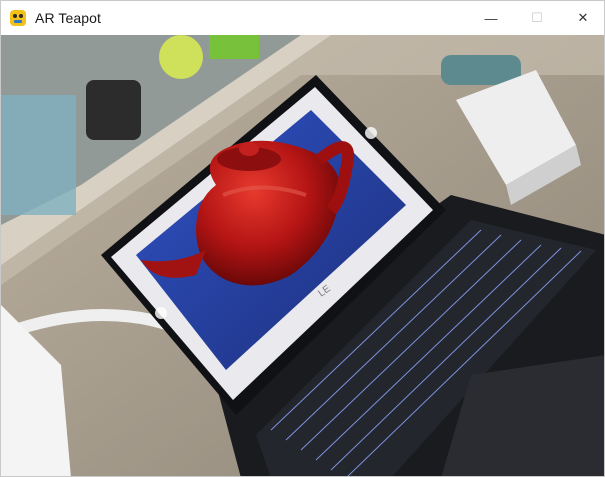  Describe the element at coordinates (68, 18) in the screenshot. I see `window-title: AR Teapot` at that location.